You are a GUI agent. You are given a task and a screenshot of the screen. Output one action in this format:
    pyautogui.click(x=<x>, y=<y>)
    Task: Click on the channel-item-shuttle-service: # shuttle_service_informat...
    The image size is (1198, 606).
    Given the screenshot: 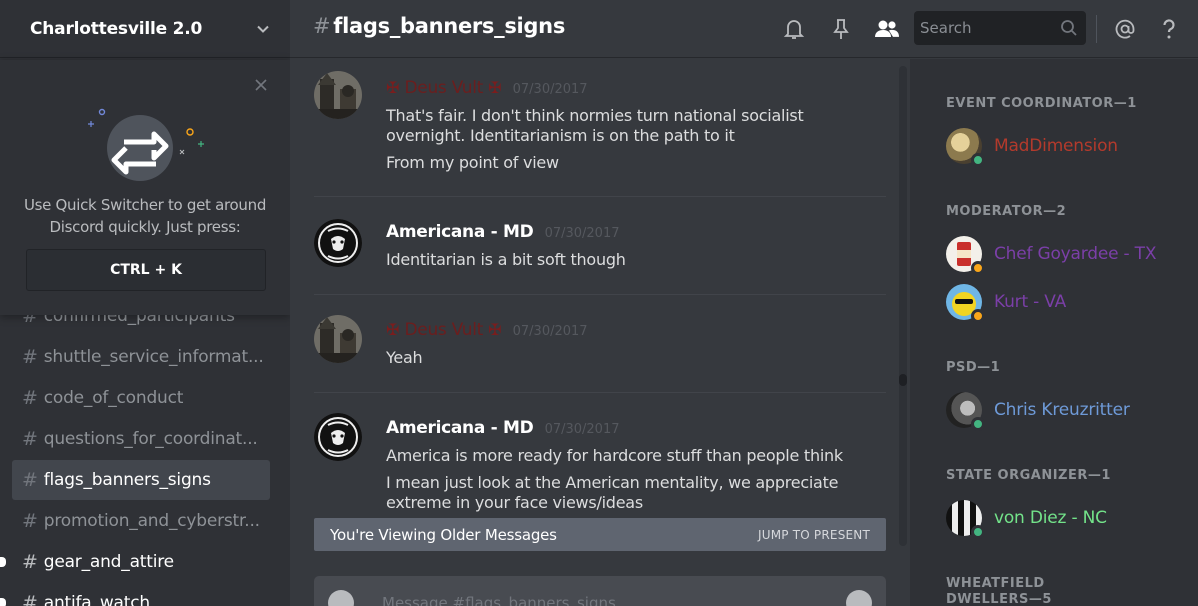 What is the action you would take?
    pyautogui.click(x=141, y=357)
    